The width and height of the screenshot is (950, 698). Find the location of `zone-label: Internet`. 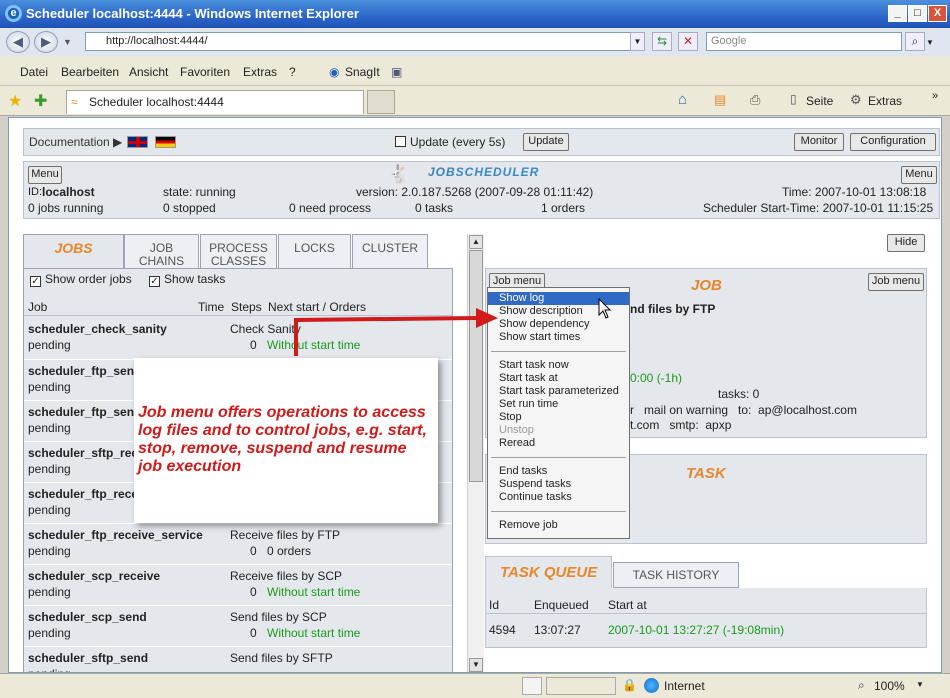

zone-label: Internet is located at coordinates (684, 686).